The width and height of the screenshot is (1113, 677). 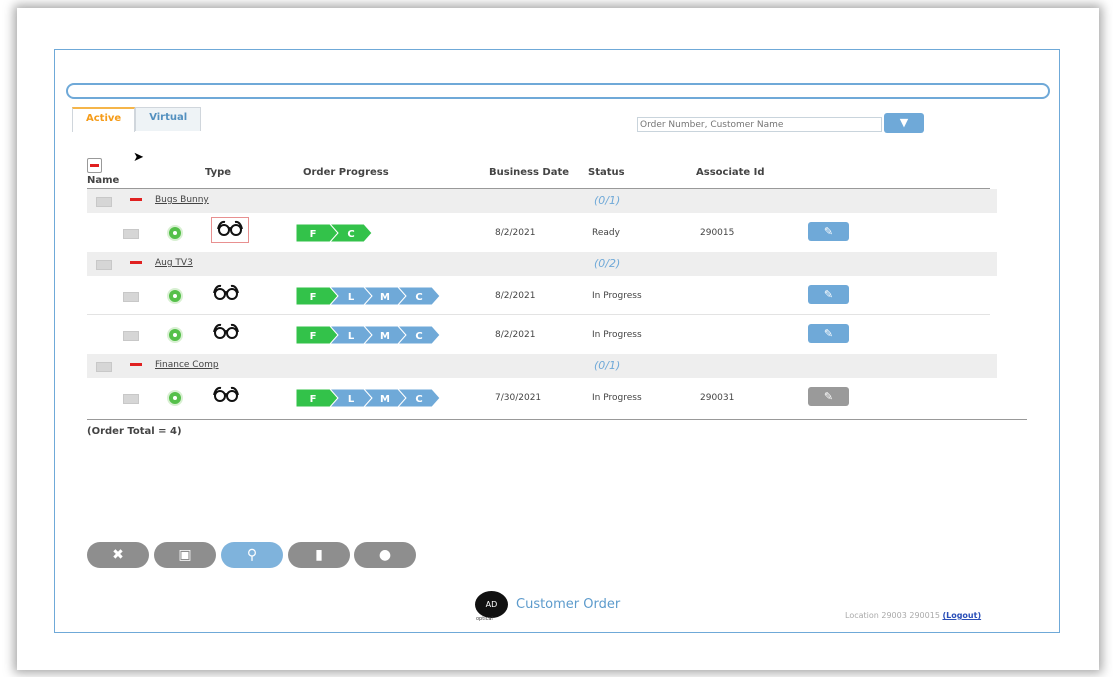 What do you see at coordinates (606, 233) in the screenshot?
I see `order-status: Ready` at bounding box center [606, 233].